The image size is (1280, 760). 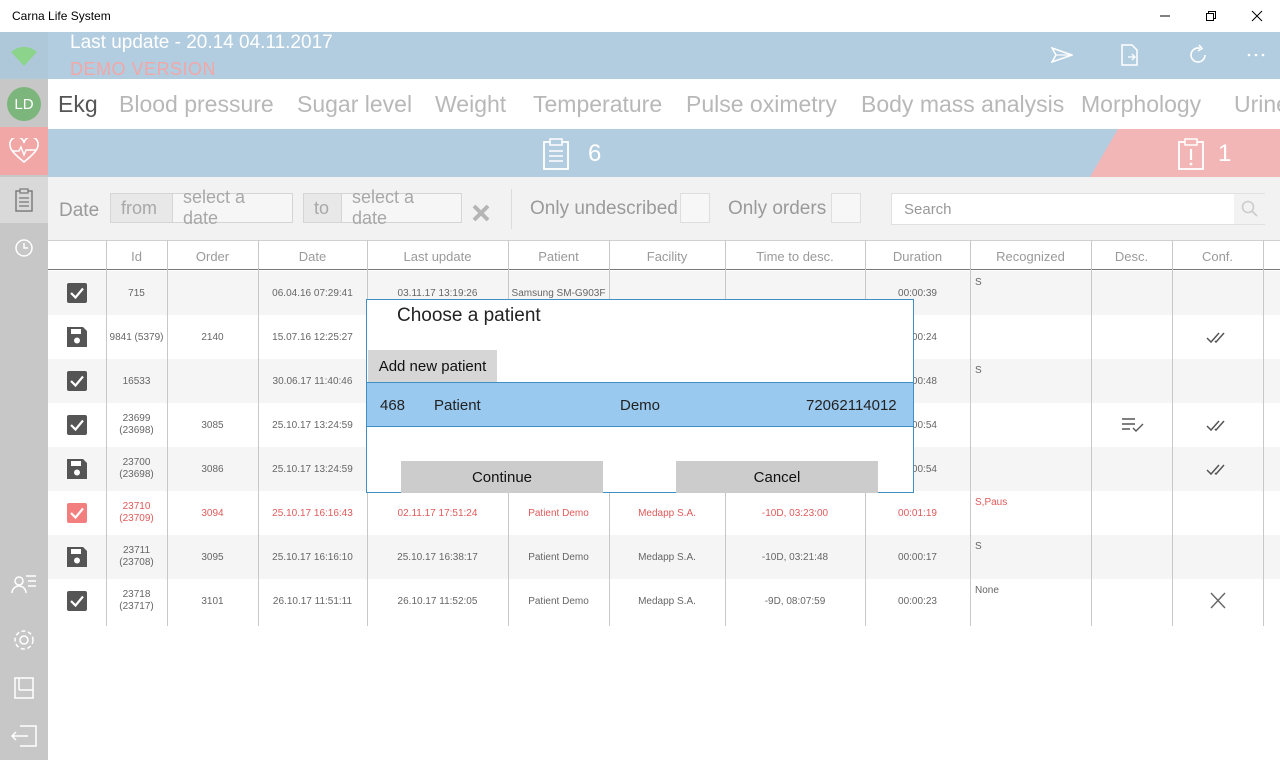 I want to click on from-label: from, so click(x=141, y=208).